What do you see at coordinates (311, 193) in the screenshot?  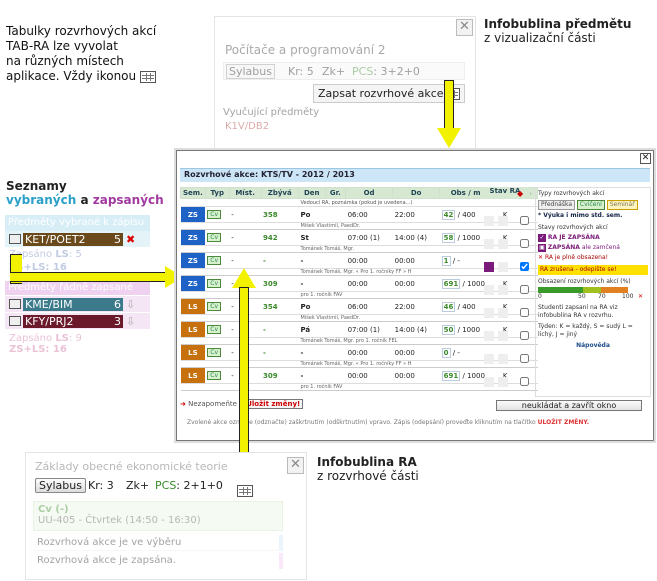 I see `col-den: Den` at bounding box center [311, 193].